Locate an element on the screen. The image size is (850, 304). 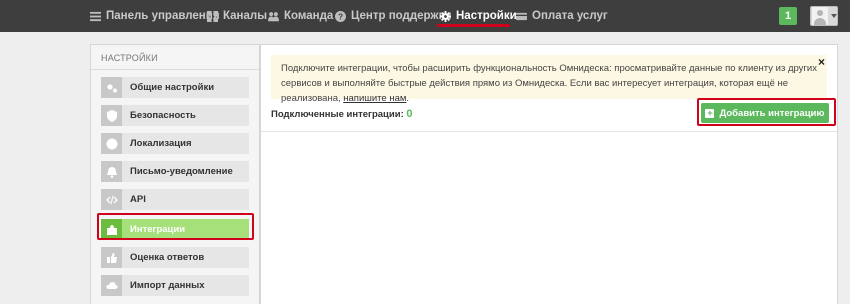
gear-icon is located at coordinates (445, 16).